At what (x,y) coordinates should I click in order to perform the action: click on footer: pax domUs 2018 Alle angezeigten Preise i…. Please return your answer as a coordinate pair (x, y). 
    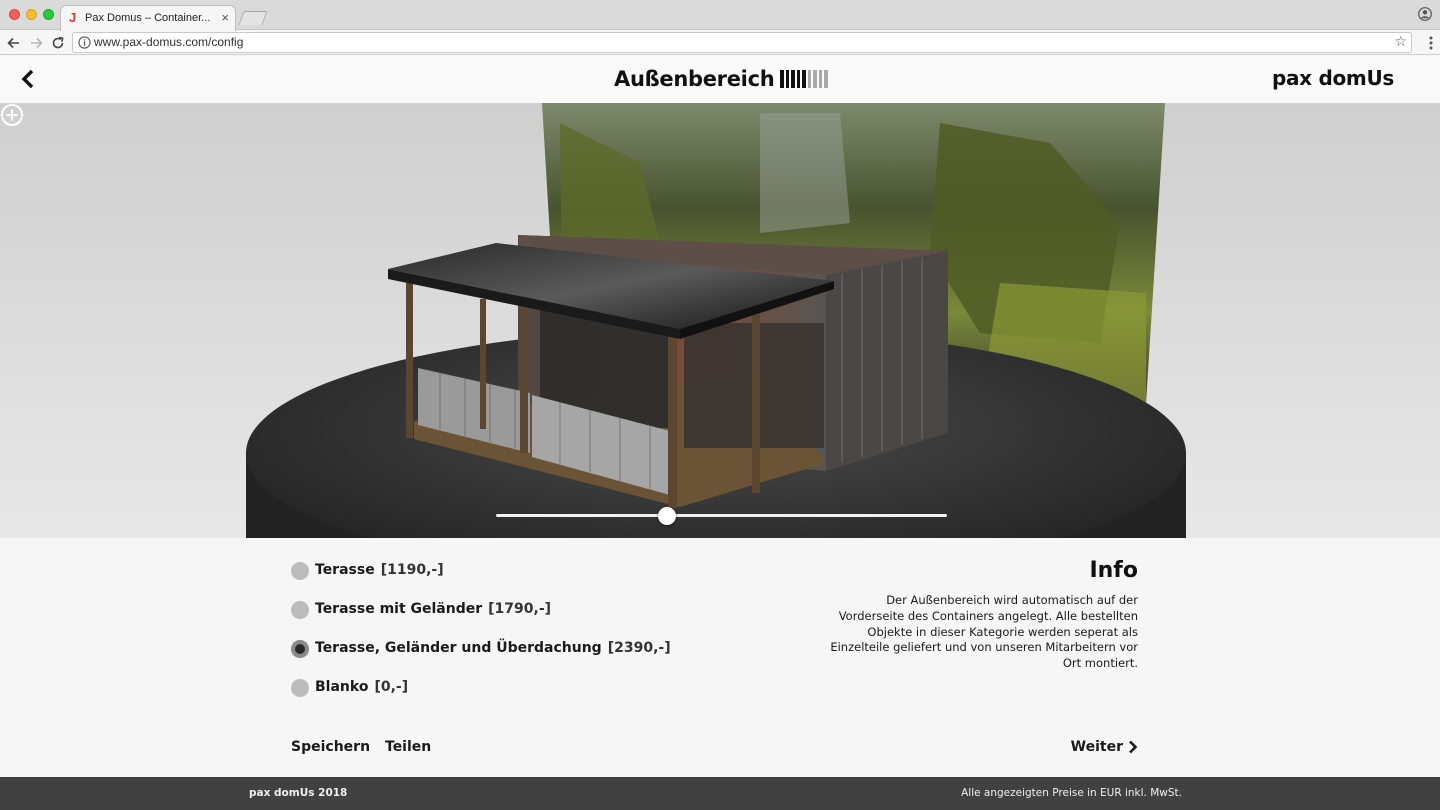
    Looking at the image, I should click on (720, 793).